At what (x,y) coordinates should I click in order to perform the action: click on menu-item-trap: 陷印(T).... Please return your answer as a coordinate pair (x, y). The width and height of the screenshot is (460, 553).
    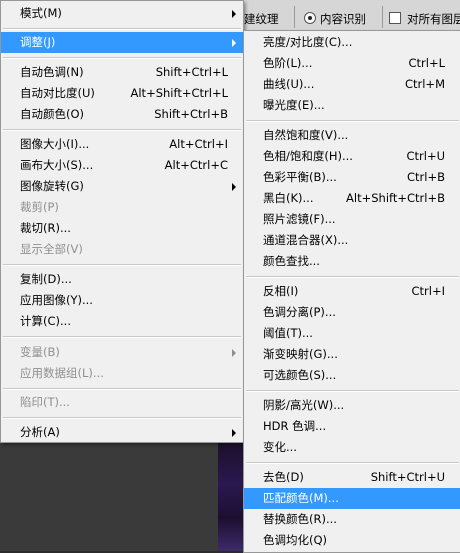
    Looking at the image, I should click on (122, 402).